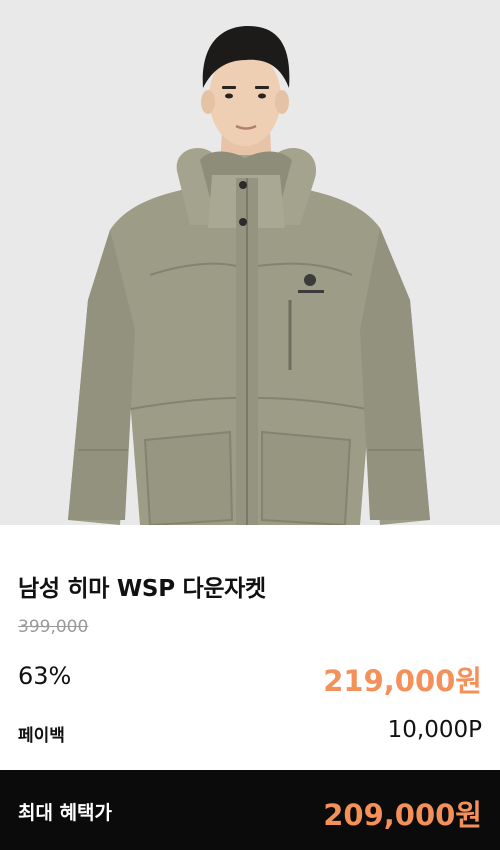  I want to click on sale-price: 219,000원, so click(402, 681).